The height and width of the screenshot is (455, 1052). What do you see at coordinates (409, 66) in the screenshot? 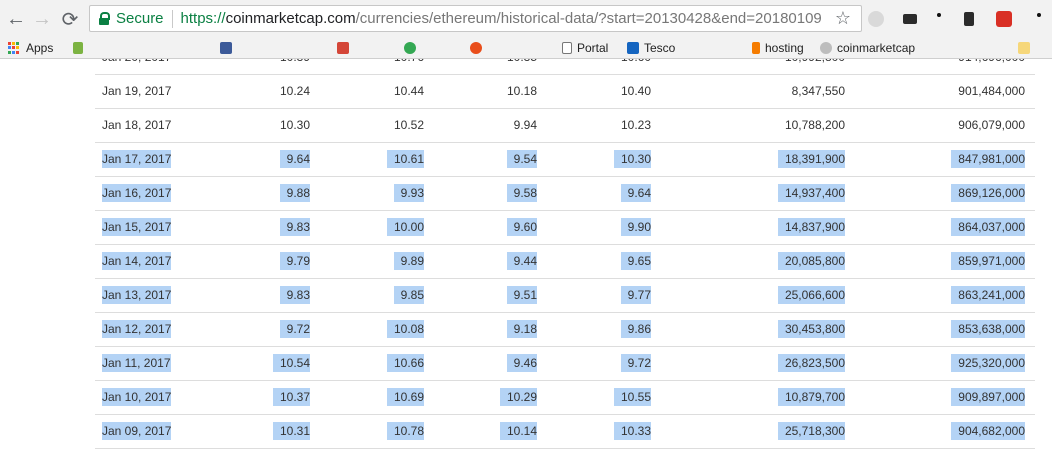
I see `high-price-cell: 10.76` at bounding box center [409, 66].